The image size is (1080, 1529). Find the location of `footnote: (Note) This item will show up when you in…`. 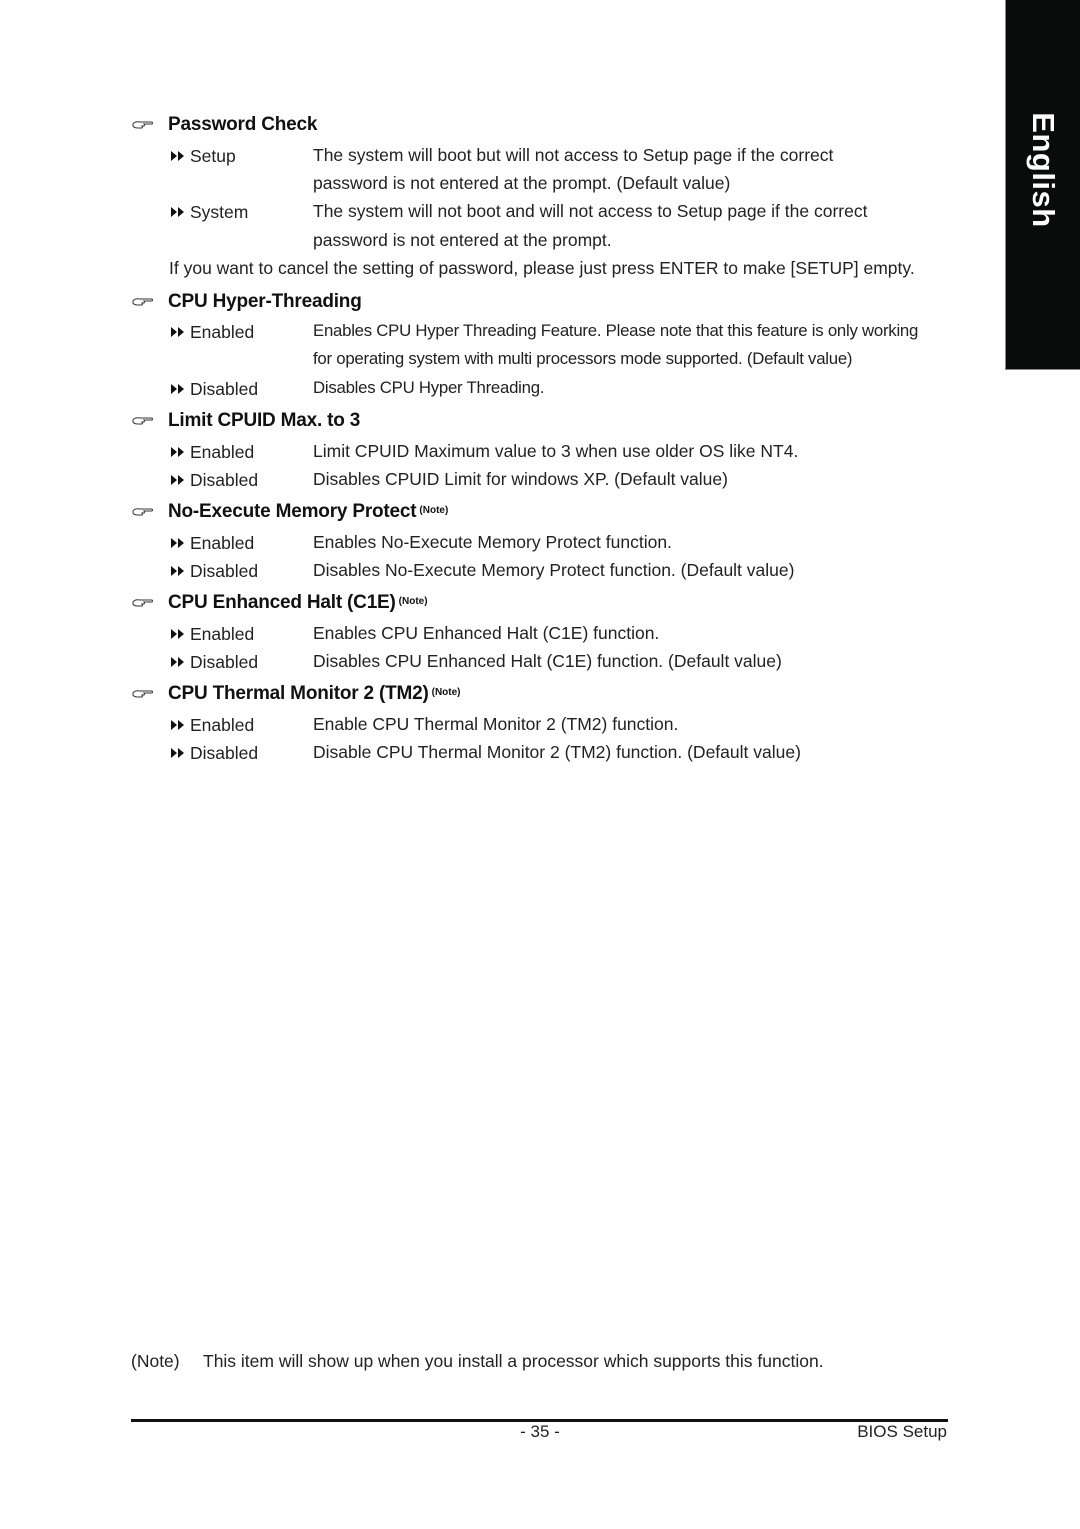

footnote: (Note) This item will show up when you in… is located at coordinates (477, 1361).